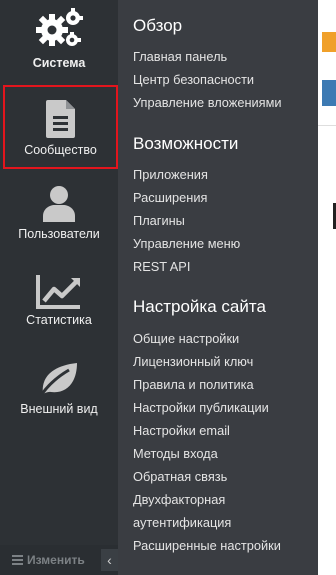  Describe the element at coordinates (181, 430) in the screenshot. I see `menu-link-email-settings: Настройки email` at that location.